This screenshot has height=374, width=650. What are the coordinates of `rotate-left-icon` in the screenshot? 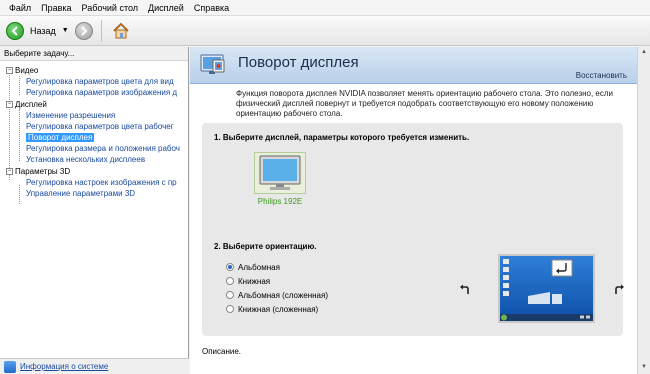 It's located at (464, 289).